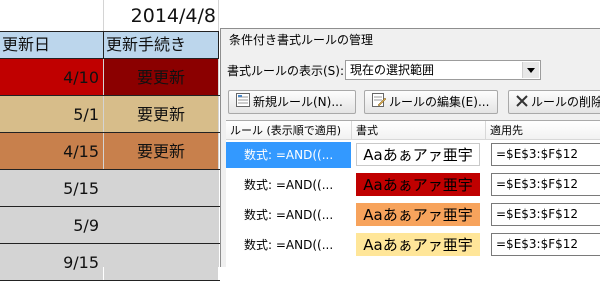 The image size is (600, 281). Describe the element at coordinates (543, 130) in the screenshot. I see `column-header-applies-to: 適用先` at that location.